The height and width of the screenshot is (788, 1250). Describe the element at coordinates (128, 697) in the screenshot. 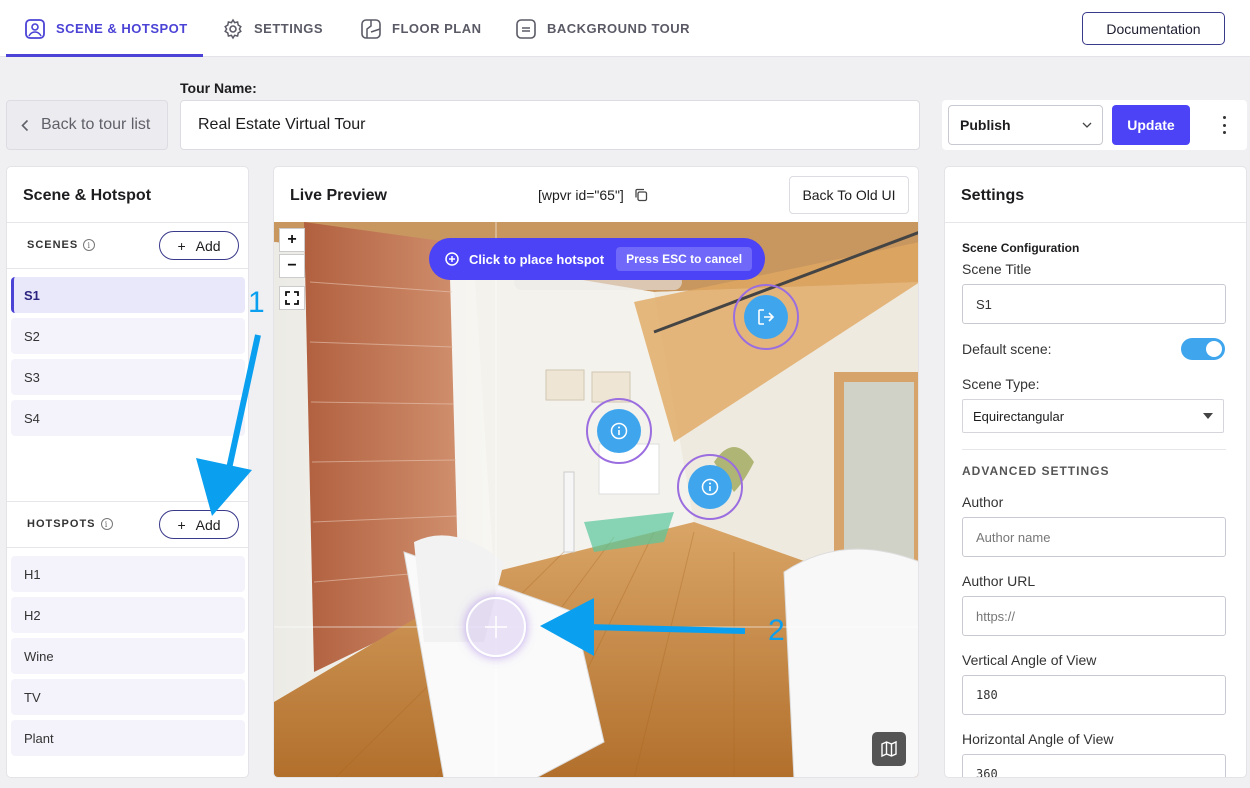

I see `hotspot-item: TV` at that location.